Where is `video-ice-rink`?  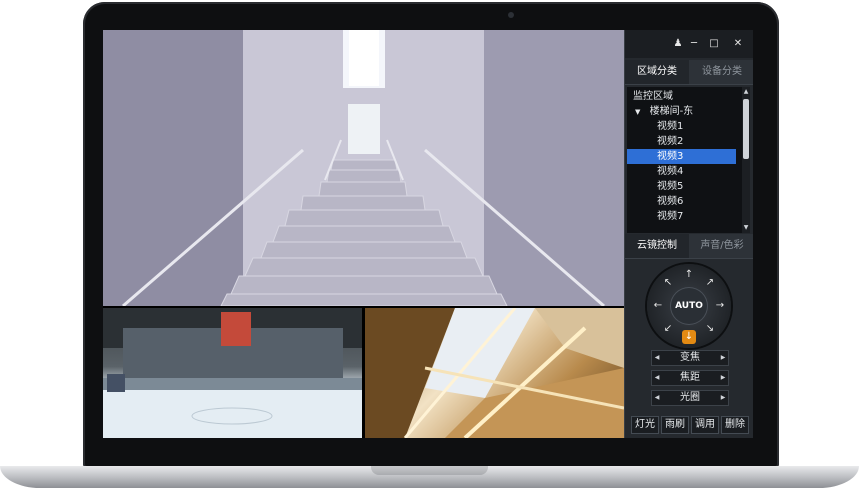
video-ice-rink is located at coordinates (232, 373).